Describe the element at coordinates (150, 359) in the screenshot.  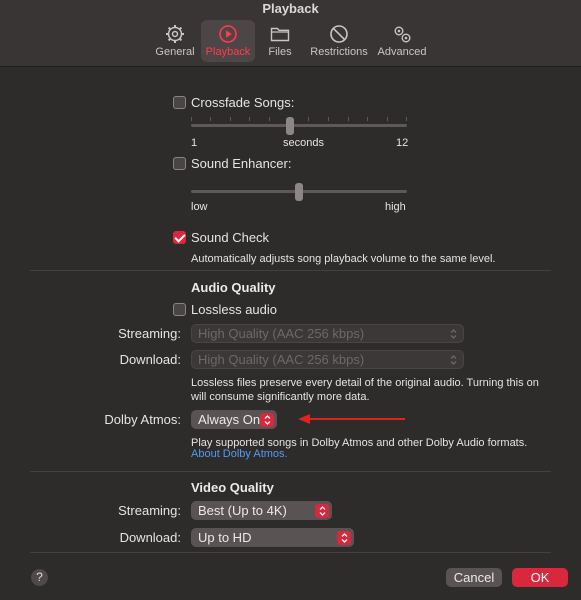
I see `audio-download-label: Download:` at that location.